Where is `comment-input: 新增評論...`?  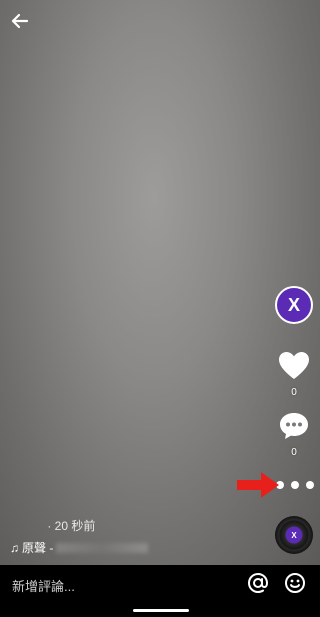
comment-input: 新增評論... is located at coordinates (43, 585).